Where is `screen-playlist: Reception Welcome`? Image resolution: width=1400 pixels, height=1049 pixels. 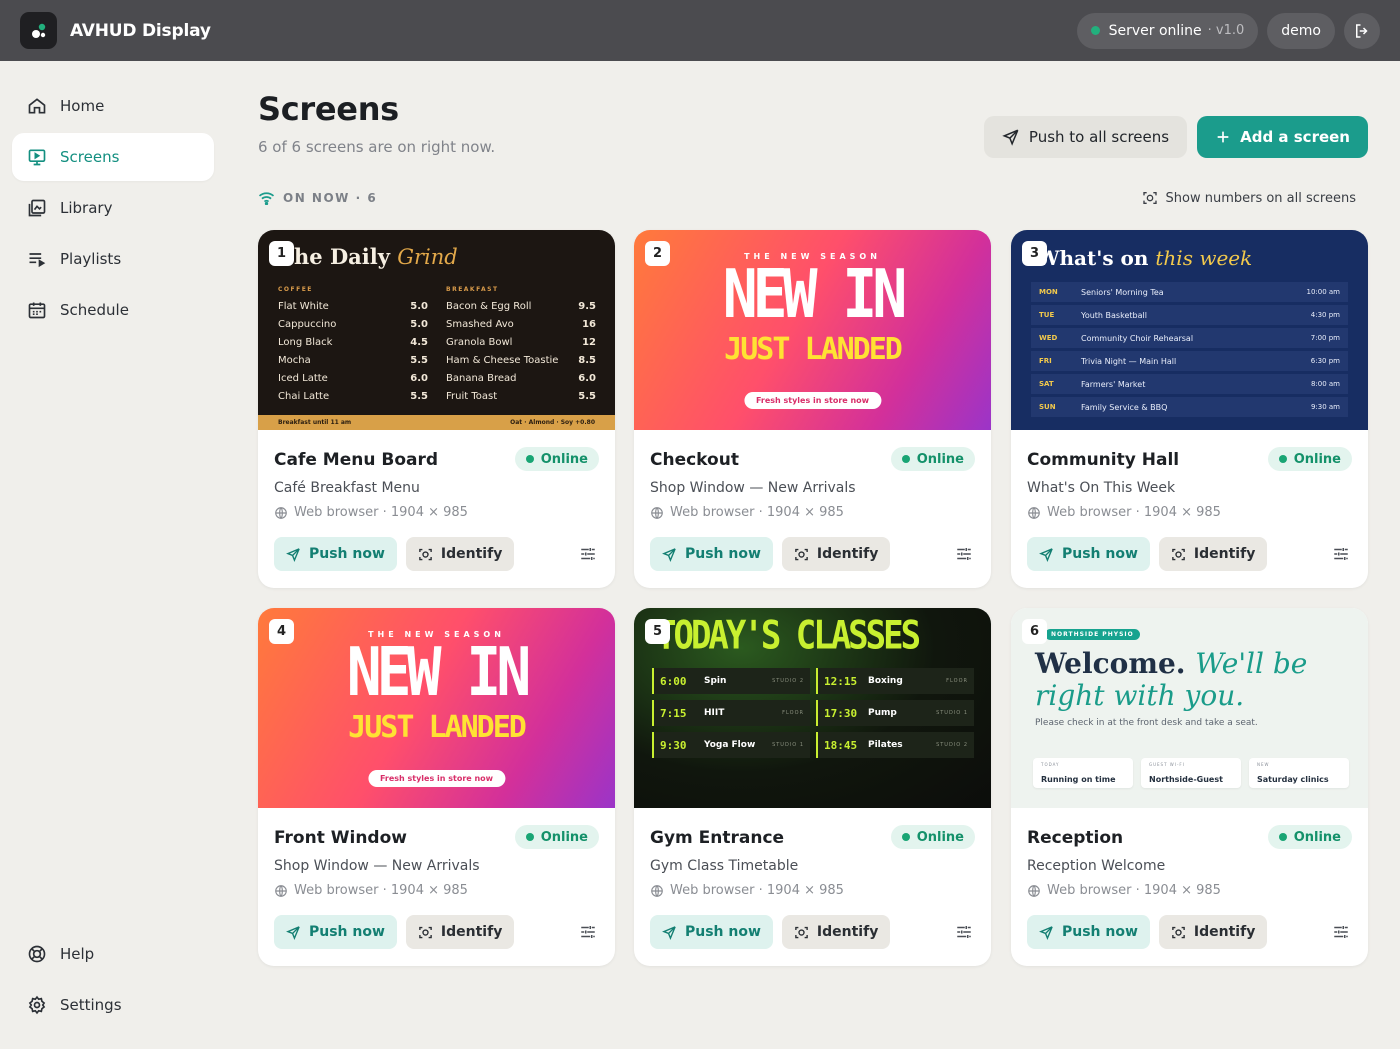 screen-playlist: Reception Welcome is located at coordinates (1096, 866).